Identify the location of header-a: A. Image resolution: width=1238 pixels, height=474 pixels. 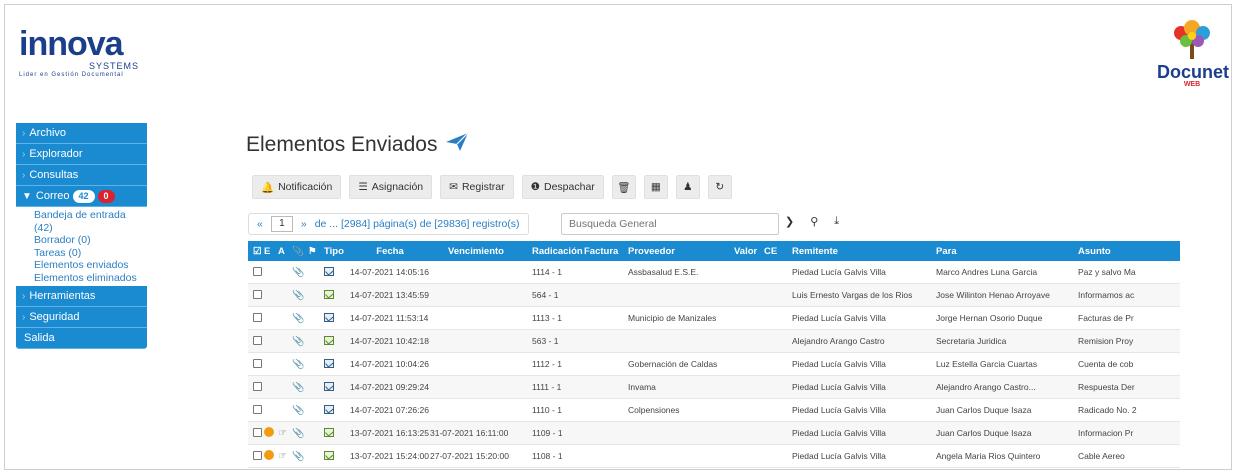
(285, 251).